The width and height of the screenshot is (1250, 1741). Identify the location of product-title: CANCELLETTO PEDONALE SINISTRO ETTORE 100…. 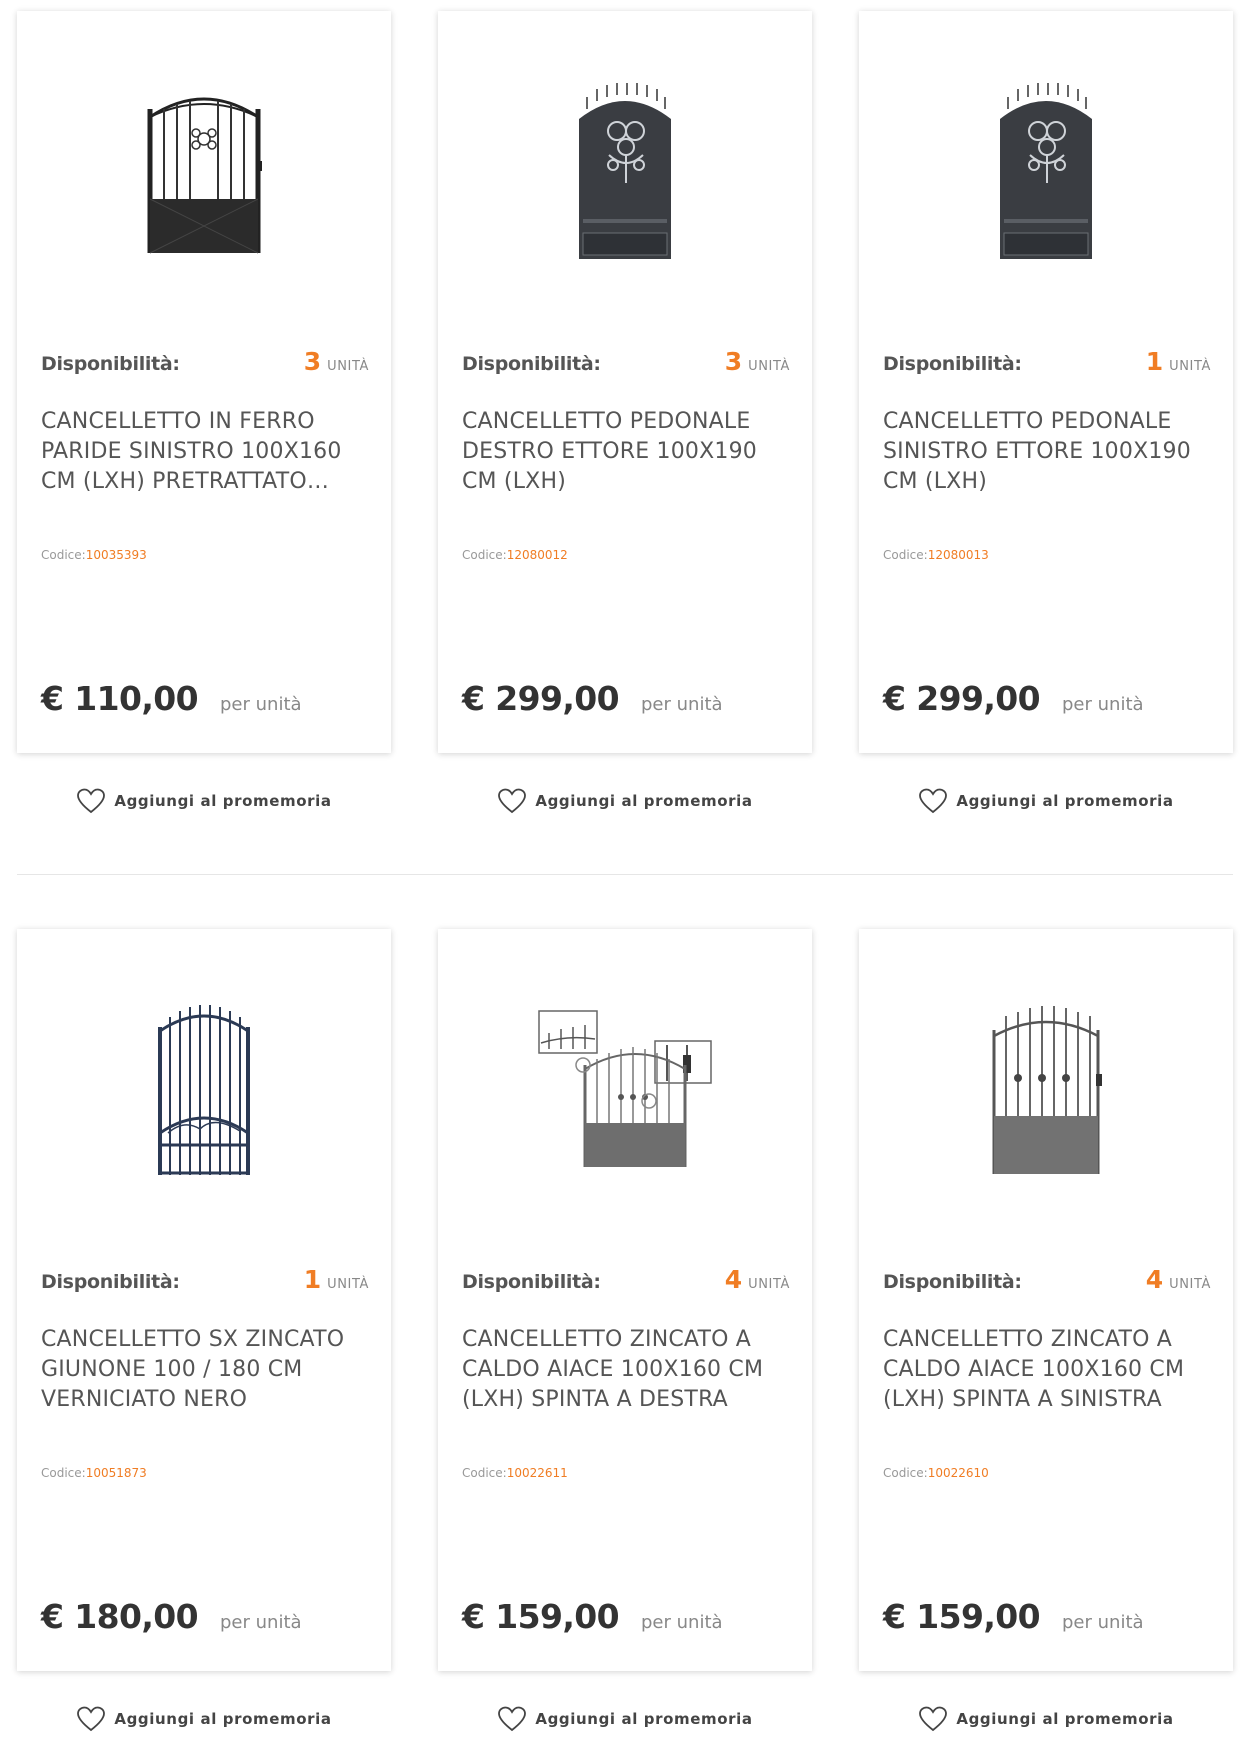
(1048, 452).